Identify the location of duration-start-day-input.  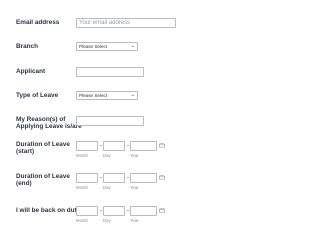
(114, 146).